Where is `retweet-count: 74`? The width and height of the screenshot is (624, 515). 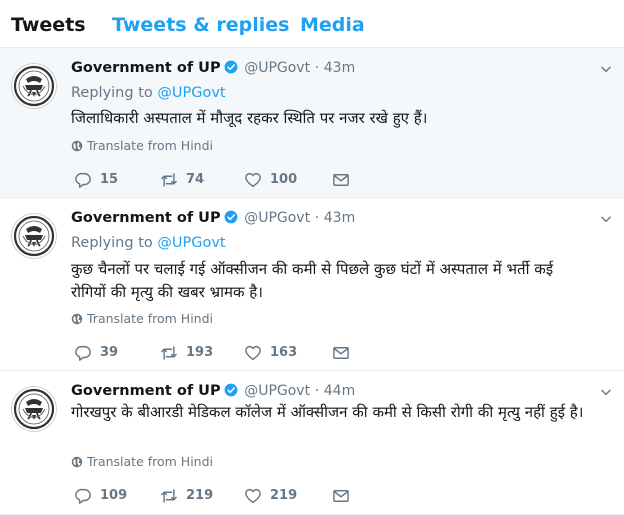
retweet-count: 74 is located at coordinates (195, 179).